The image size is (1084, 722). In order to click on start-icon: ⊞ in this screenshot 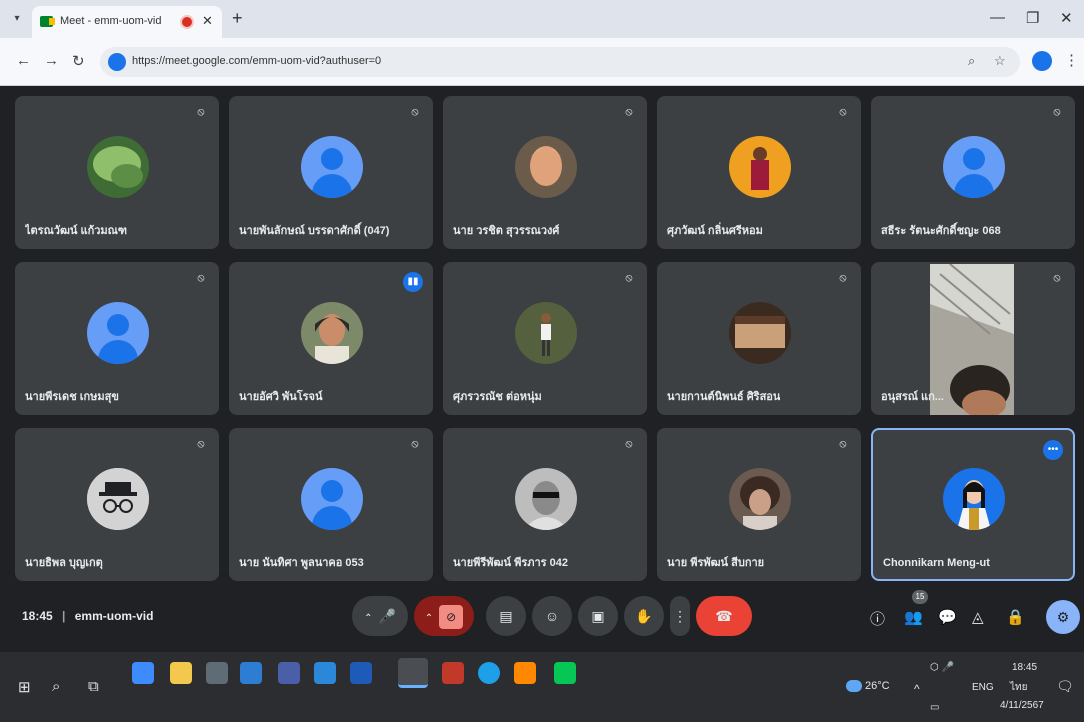, I will do `click(24, 687)`.